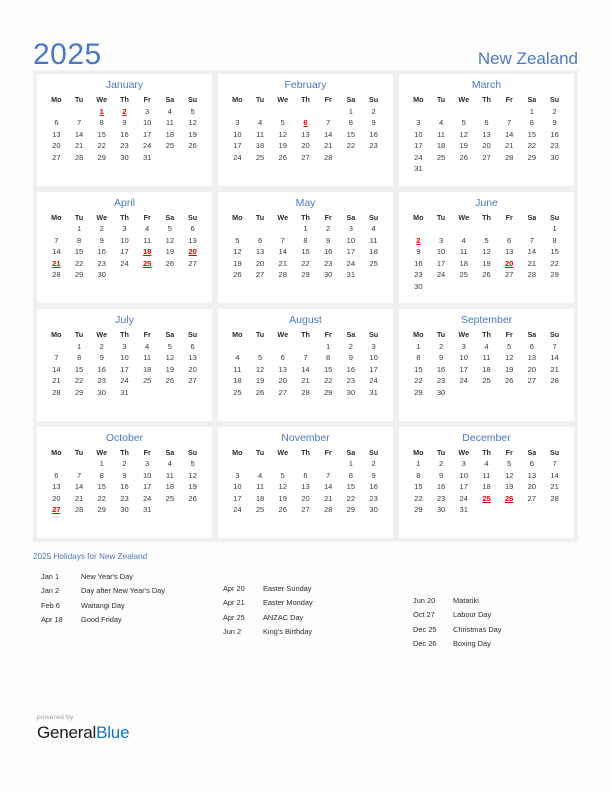 The height and width of the screenshot is (792, 612). I want to click on week-row: 7 8 9 10 11 12 13, so click(124, 359).